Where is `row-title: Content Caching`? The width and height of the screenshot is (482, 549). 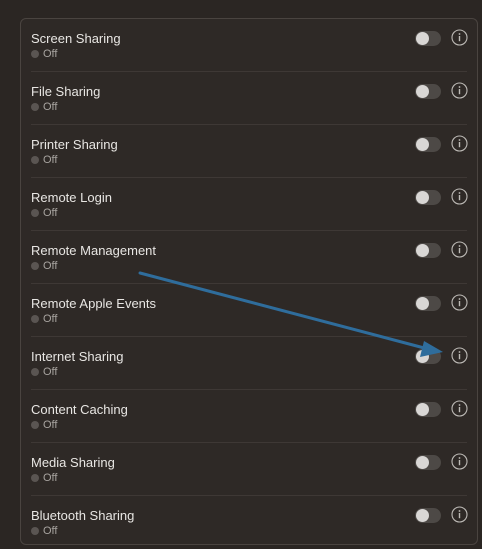
row-title: Content Caching is located at coordinates (79, 409).